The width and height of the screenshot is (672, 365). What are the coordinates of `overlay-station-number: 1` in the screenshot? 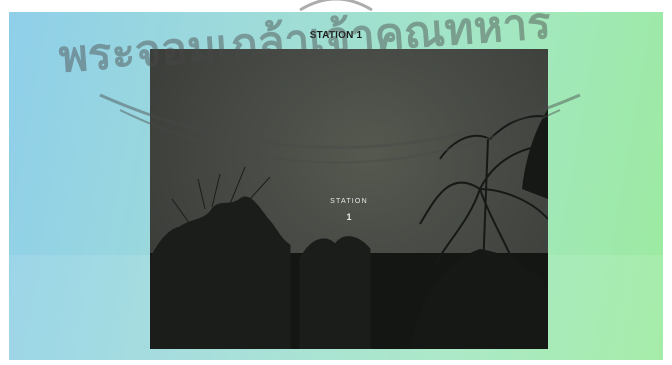 It's located at (349, 217).